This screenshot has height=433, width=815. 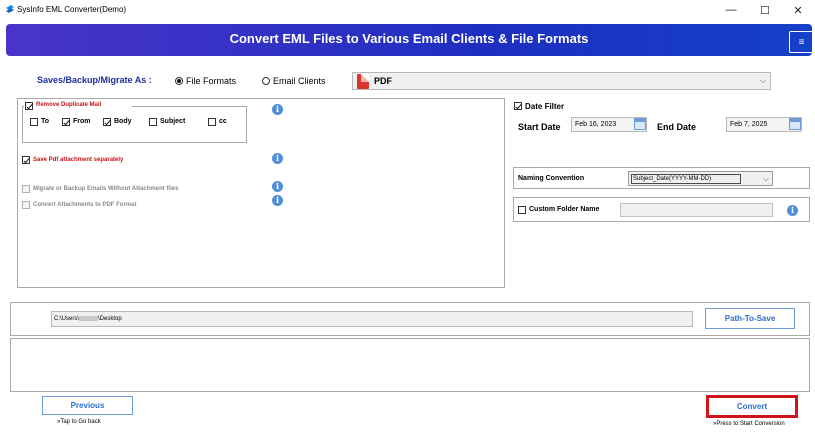 What do you see at coordinates (749, 424) in the screenshot?
I see `convert-hint: »Press to Start Conversion` at bounding box center [749, 424].